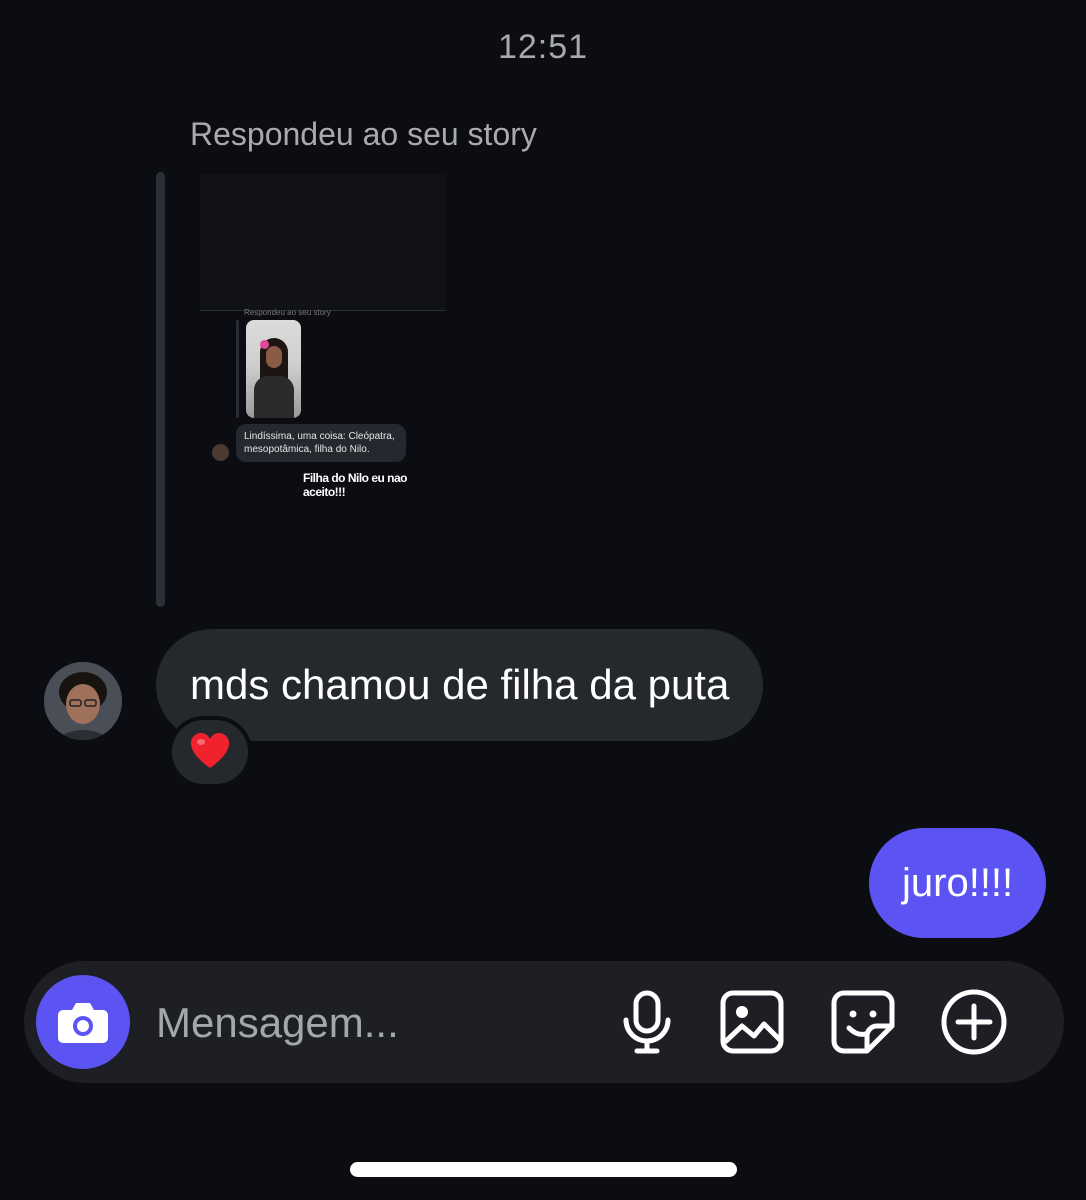 The height and width of the screenshot is (1200, 1086). What do you see at coordinates (460, 685) in the screenshot?
I see `incoming-message-bubble: mds chamou de filha da puta` at bounding box center [460, 685].